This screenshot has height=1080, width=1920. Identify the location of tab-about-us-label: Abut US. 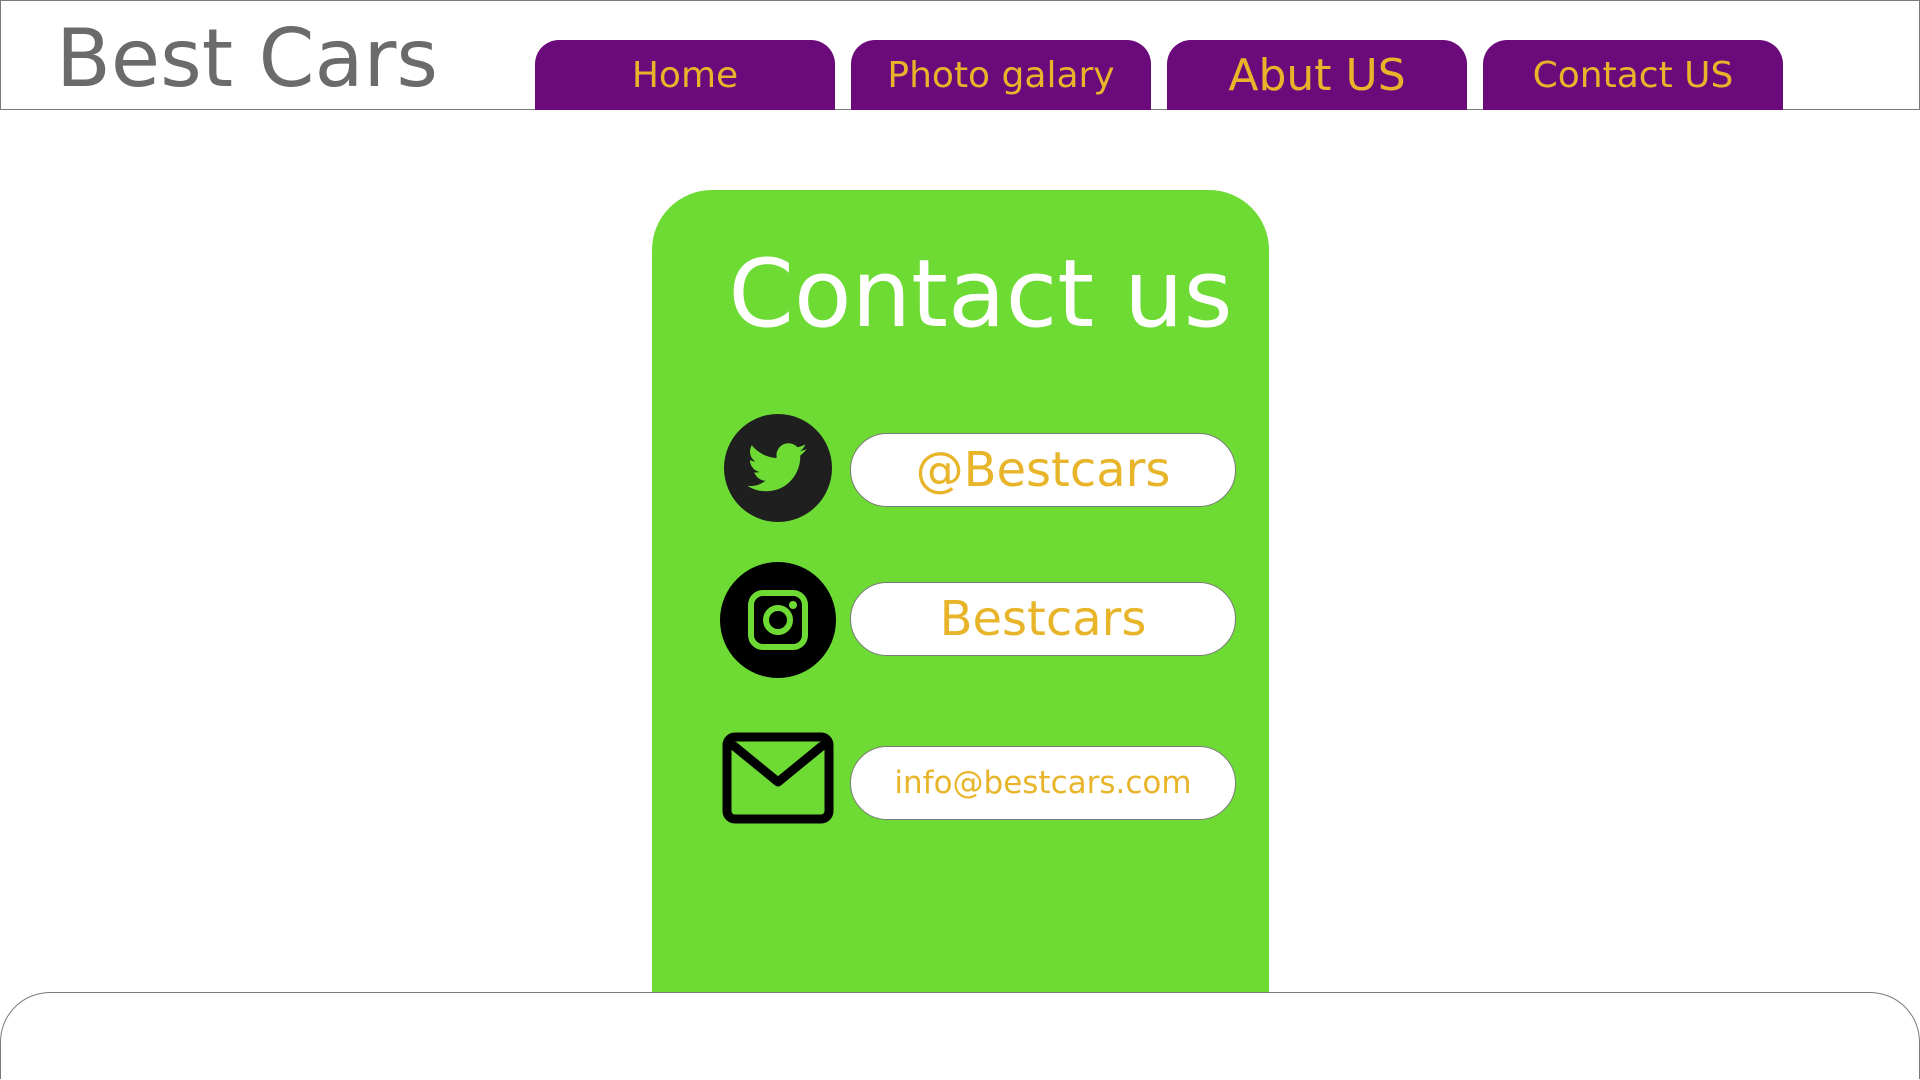
(1317, 75).